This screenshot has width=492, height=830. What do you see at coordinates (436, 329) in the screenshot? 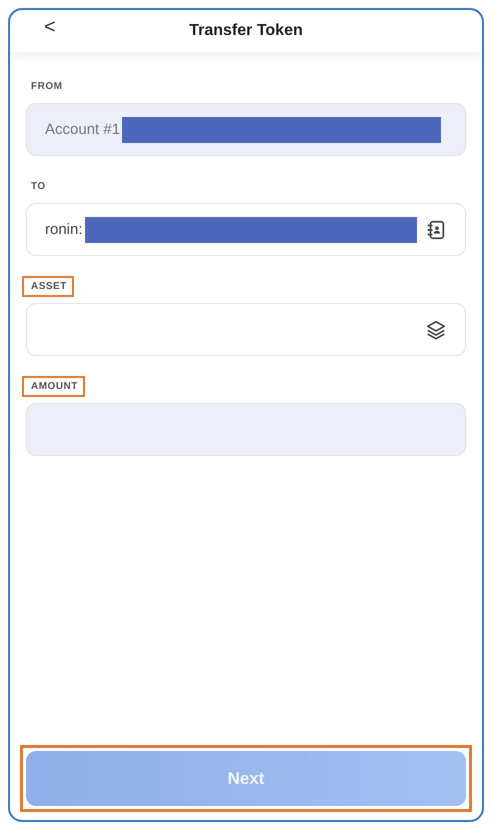
I see `layers-icon` at bounding box center [436, 329].